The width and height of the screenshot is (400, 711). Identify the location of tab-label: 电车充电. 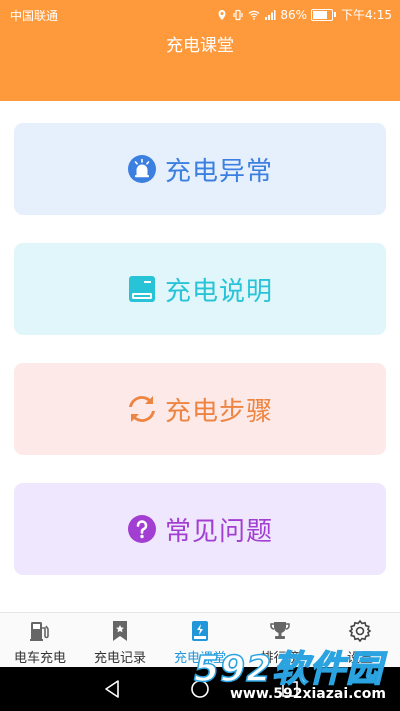
(39, 658).